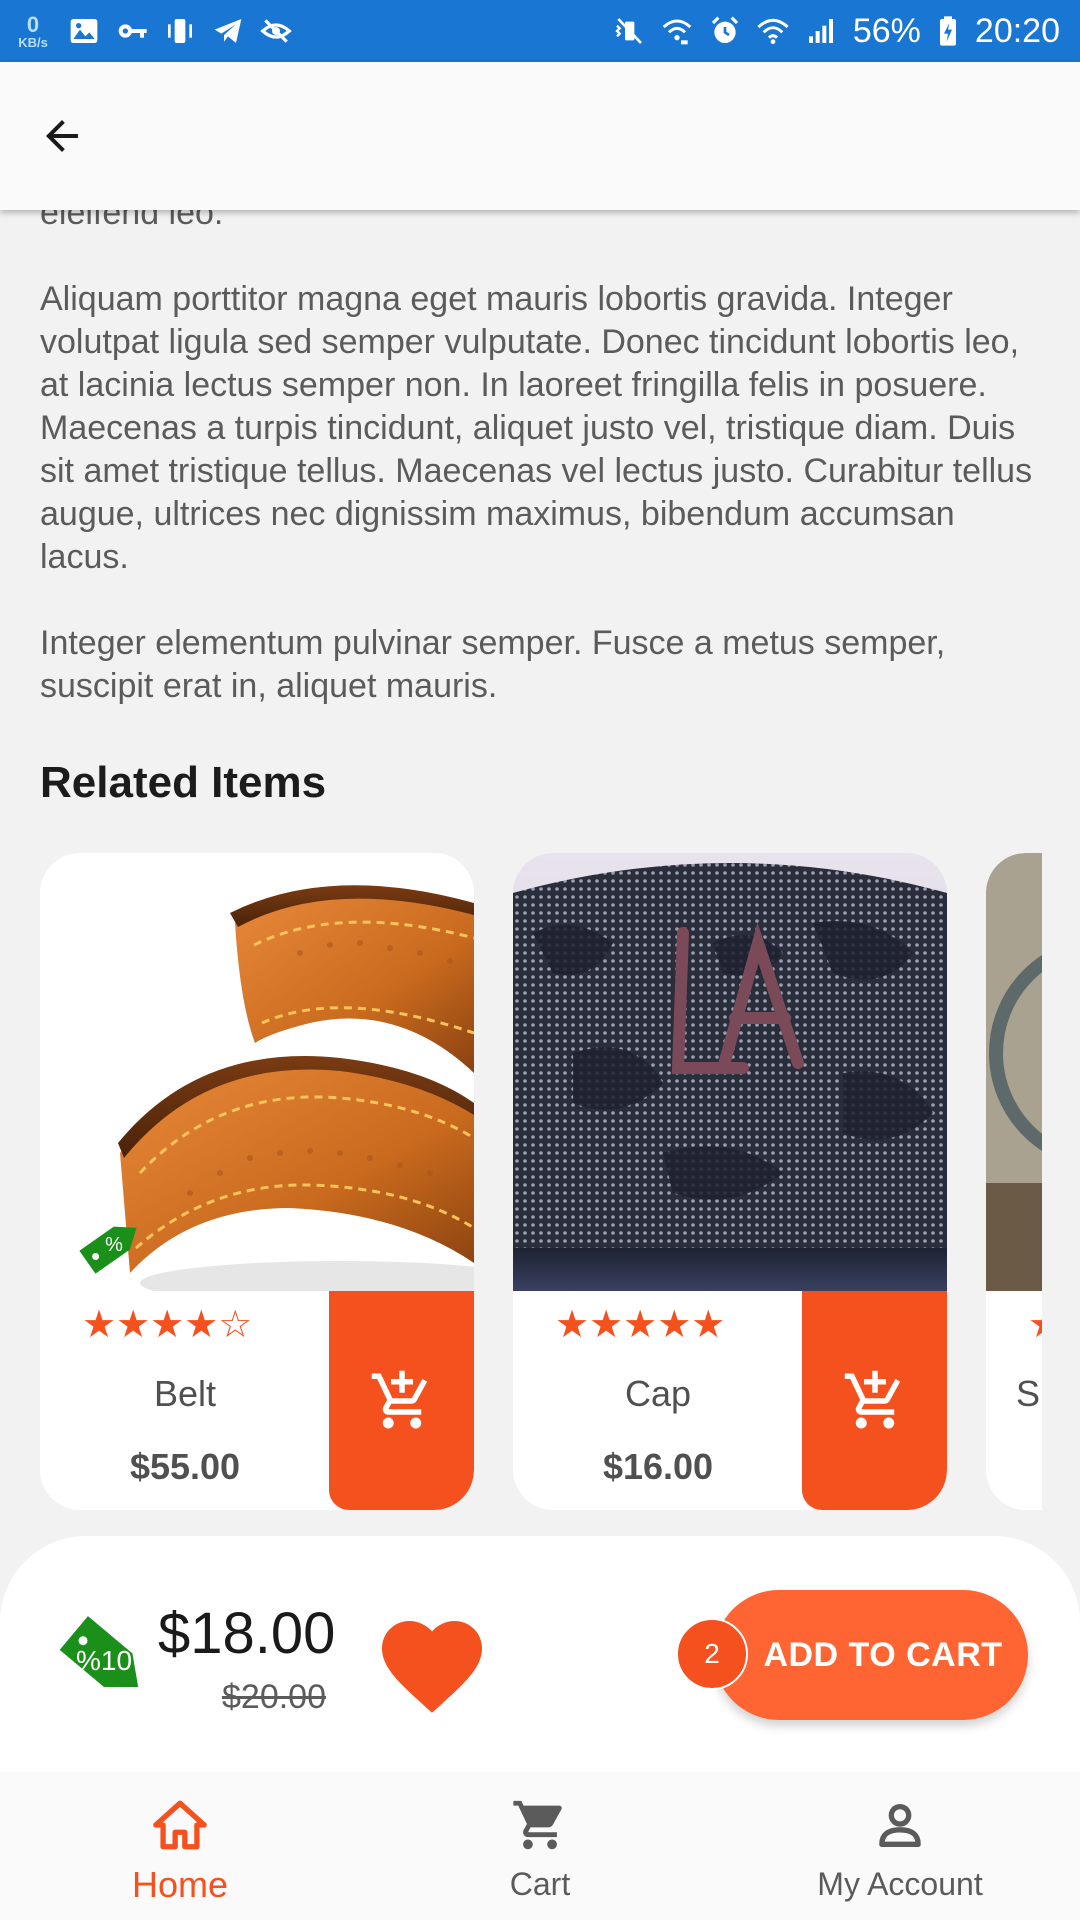  I want to click on cart-icon, so click(537, 1825).